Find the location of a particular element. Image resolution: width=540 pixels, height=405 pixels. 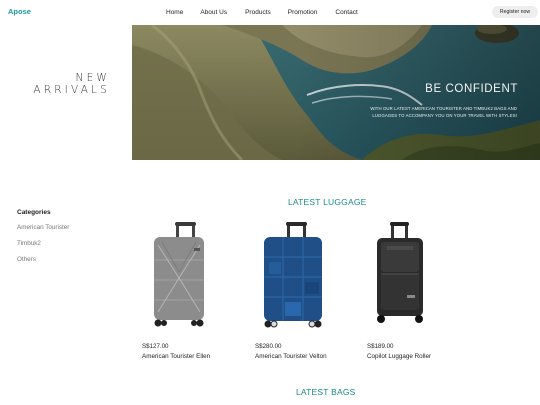

register-button: Register now is located at coordinates (515, 12).